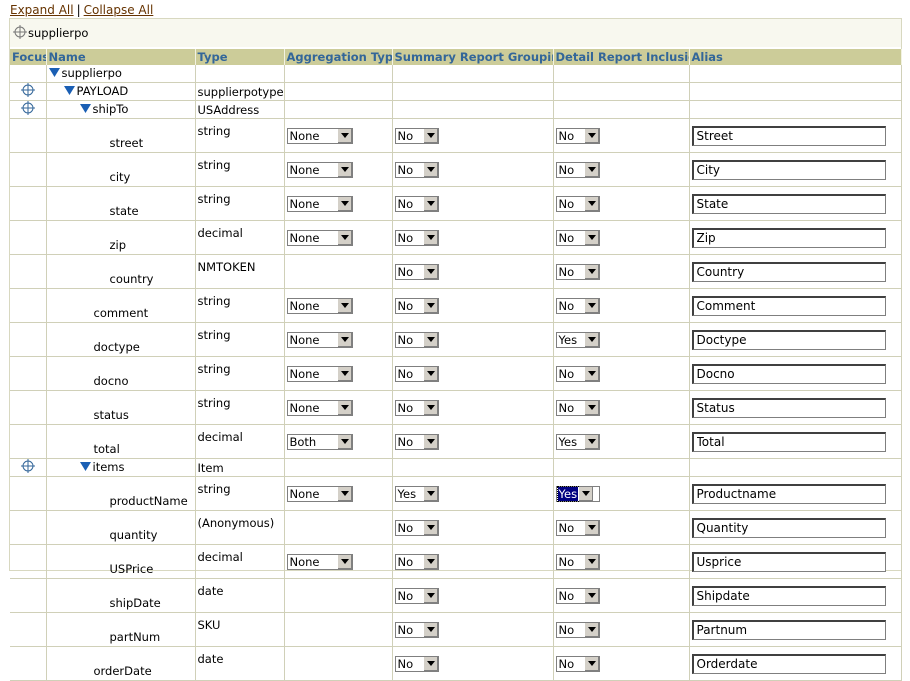  What do you see at coordinates (416, 493) in the screenshot?
I see `summary-select: Yes` at bounding box center [416, 493].